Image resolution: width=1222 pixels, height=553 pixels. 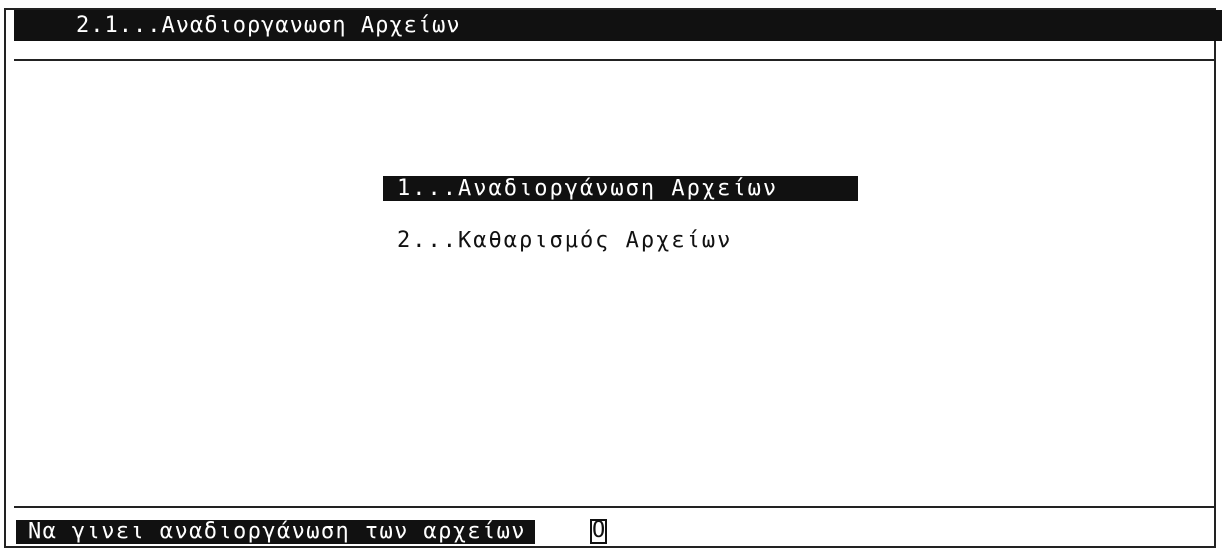 I want to click on menu-item-label: 1...Αναδιοργάνωση Αρχείων, so click(x=588, y=188).